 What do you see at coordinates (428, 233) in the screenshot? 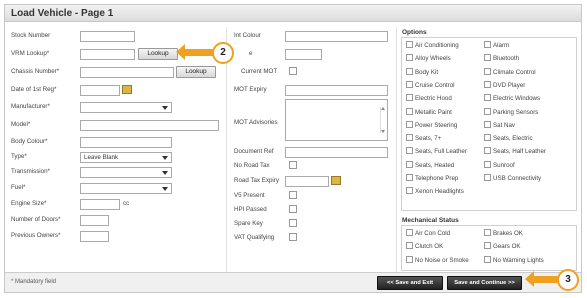
I see `mechanical-checkbox-item: Air Con Cold` at bounding box center [428, 233].